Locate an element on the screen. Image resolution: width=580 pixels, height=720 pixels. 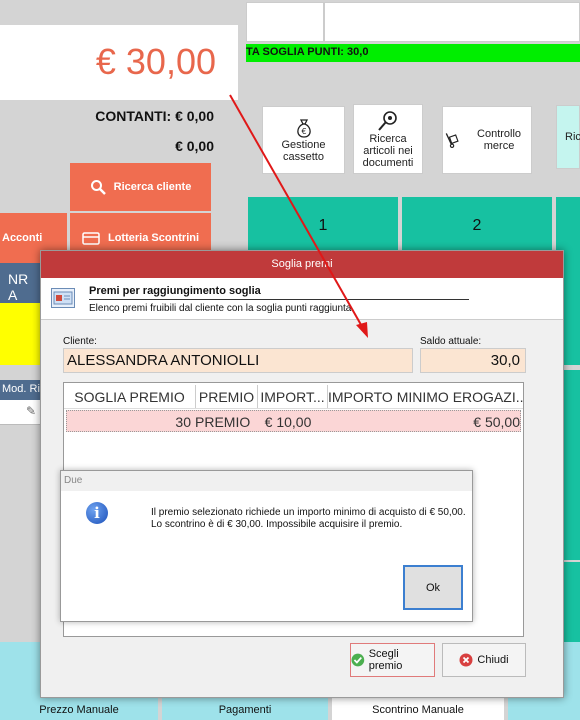
money-bag-icon: € is located at coordinates (303, 128).